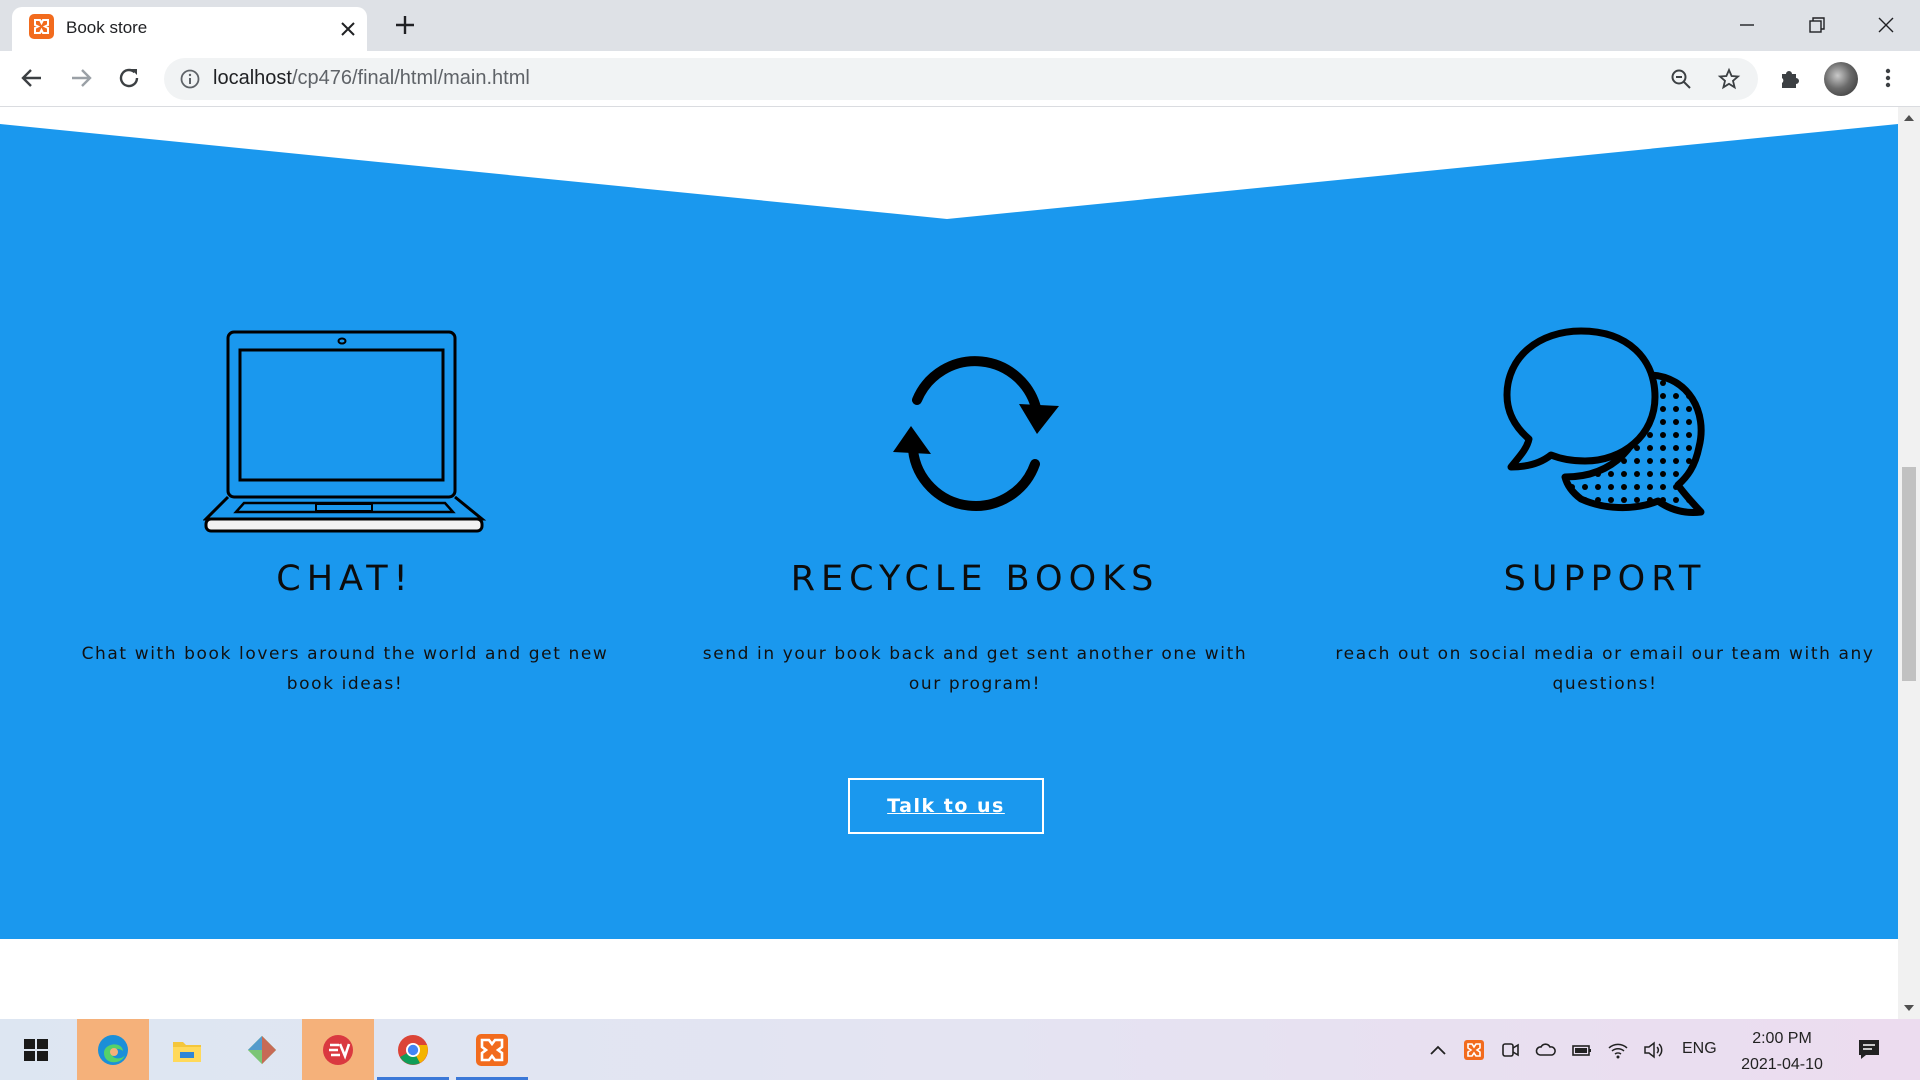  Describe the element at coordinates (976, 433) in the screenshot. I see `recycle-icon` at that location.